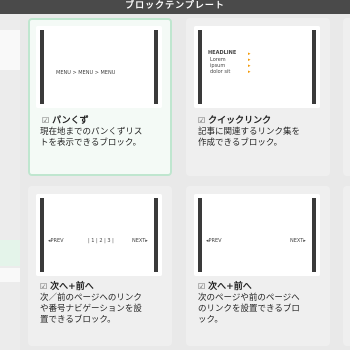  I want to click on card-title-text: パンくず, so click(70, 121).